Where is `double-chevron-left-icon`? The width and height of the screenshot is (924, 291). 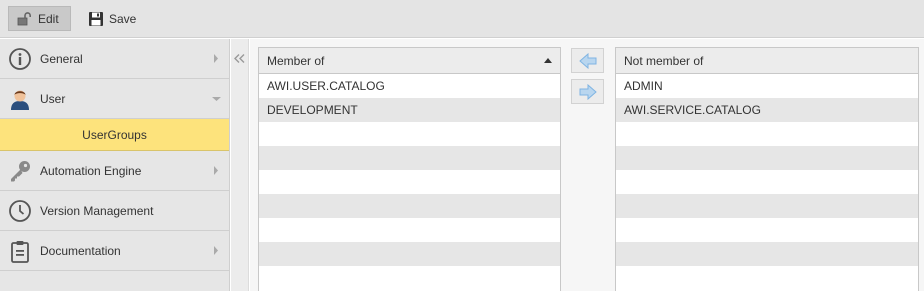
double-chevron-left-icon is located at coordinates (239, 58).